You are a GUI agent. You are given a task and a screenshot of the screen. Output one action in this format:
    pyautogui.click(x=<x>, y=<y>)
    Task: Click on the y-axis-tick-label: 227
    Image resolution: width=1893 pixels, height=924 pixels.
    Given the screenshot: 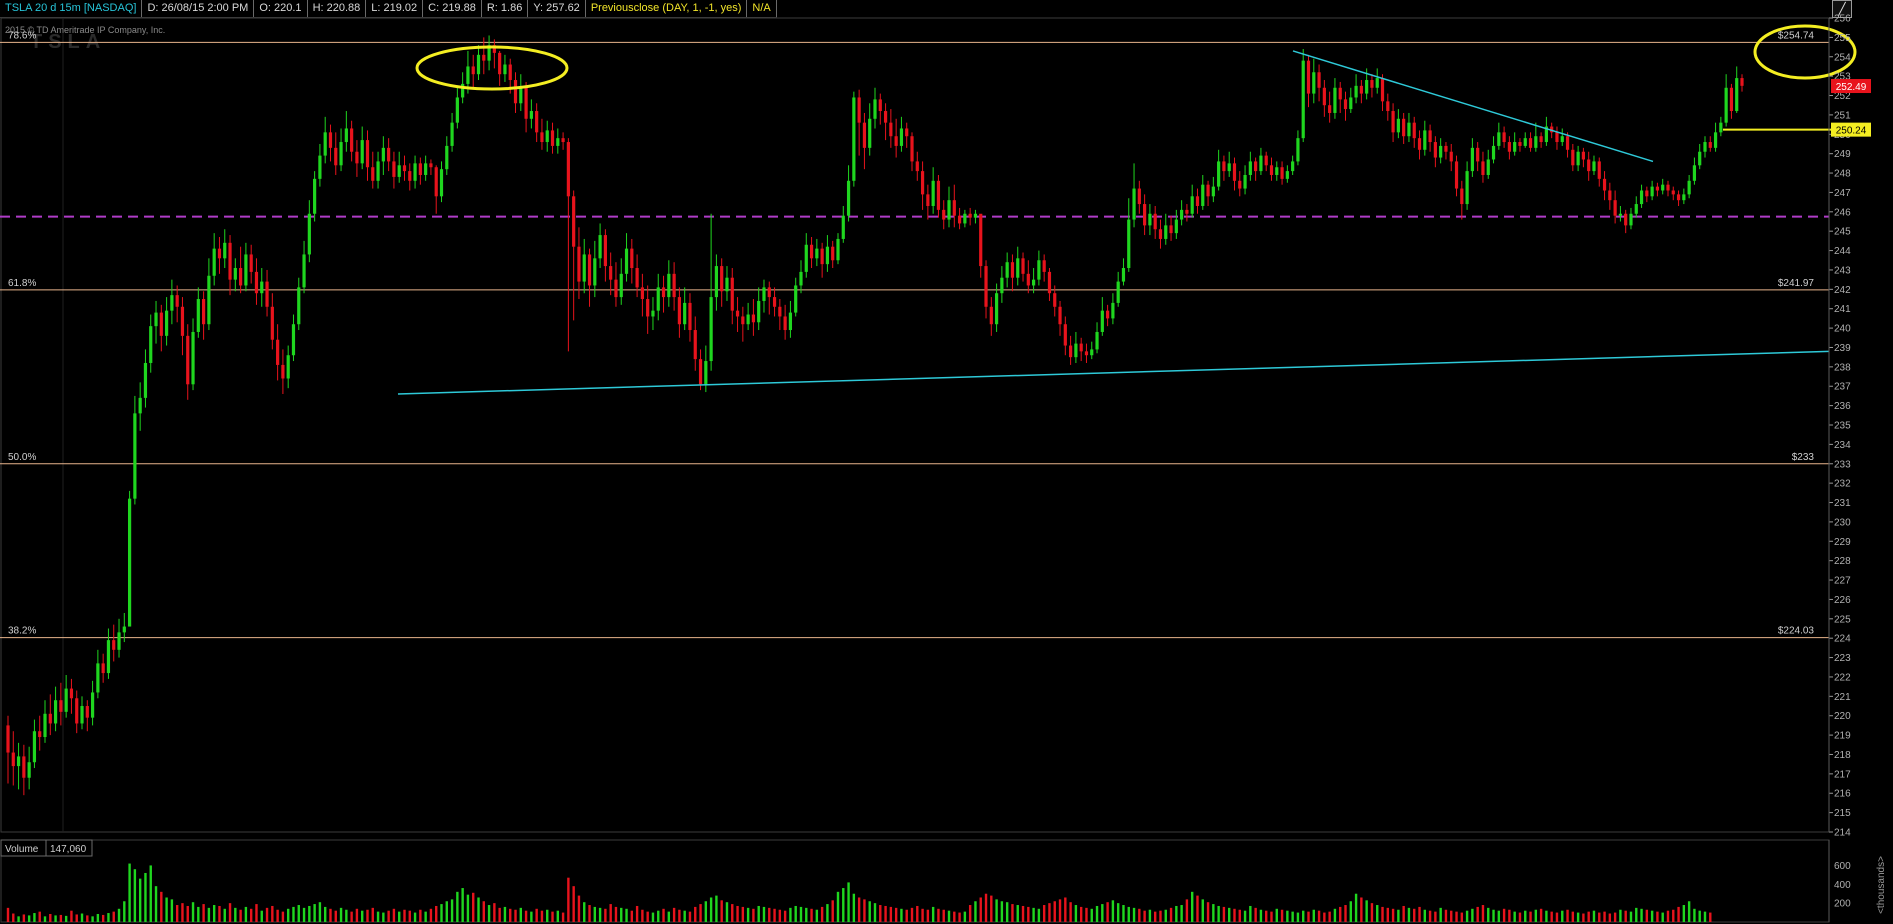 What is the action you would take?
    pyautogui.click(x=1842, y=581)
    